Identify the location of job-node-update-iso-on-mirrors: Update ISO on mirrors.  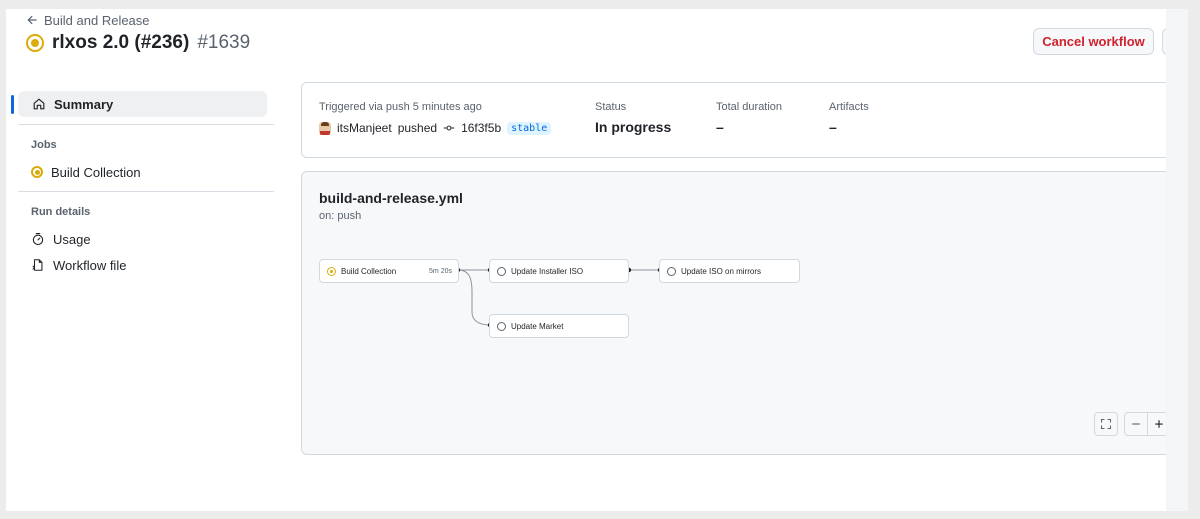
(729, 271).